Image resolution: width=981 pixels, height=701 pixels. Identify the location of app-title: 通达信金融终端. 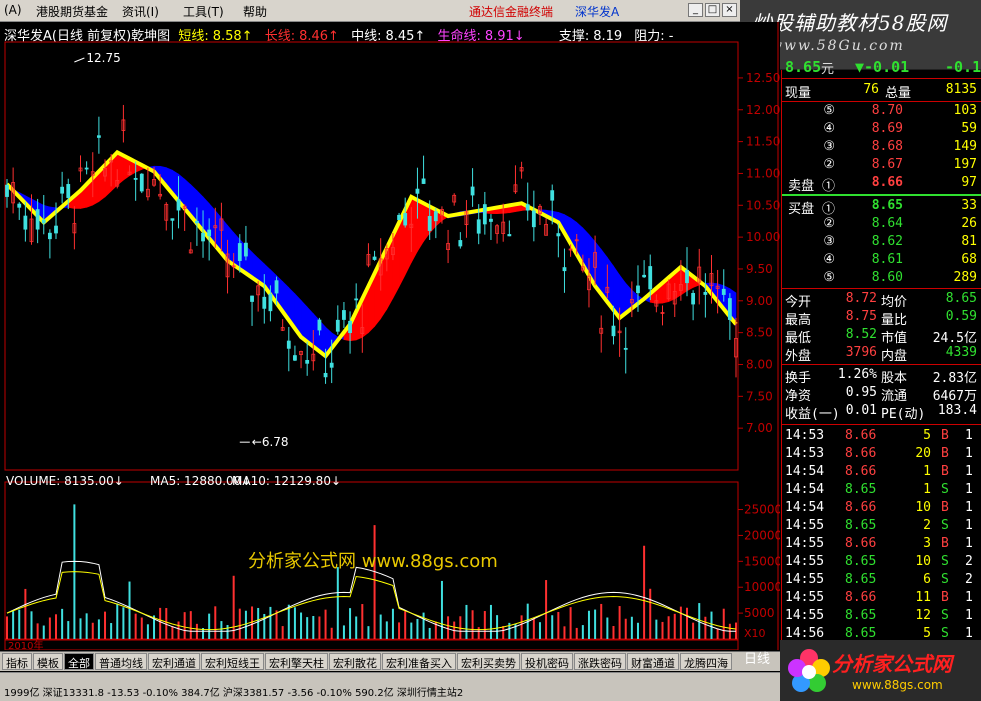
(511, 12).